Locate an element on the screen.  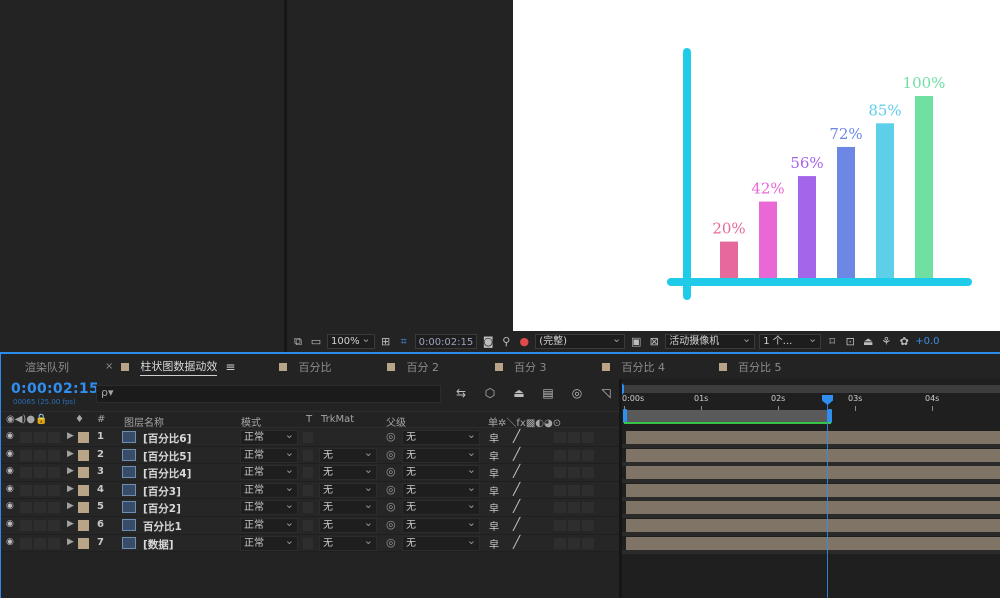
tab-percent-2: 百分 2 is located at coordinates (399, 366).